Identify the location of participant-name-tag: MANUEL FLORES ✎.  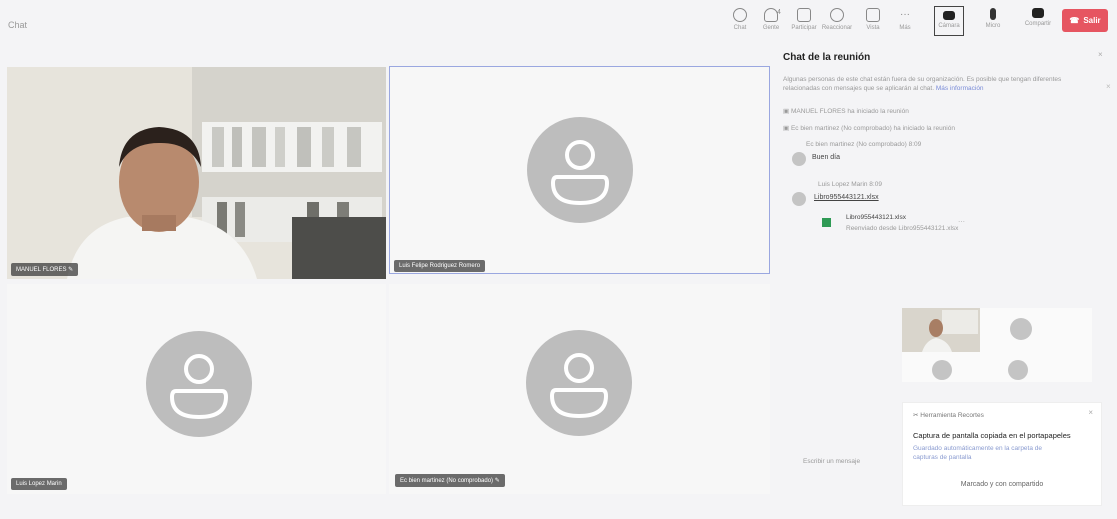
(45, 269).